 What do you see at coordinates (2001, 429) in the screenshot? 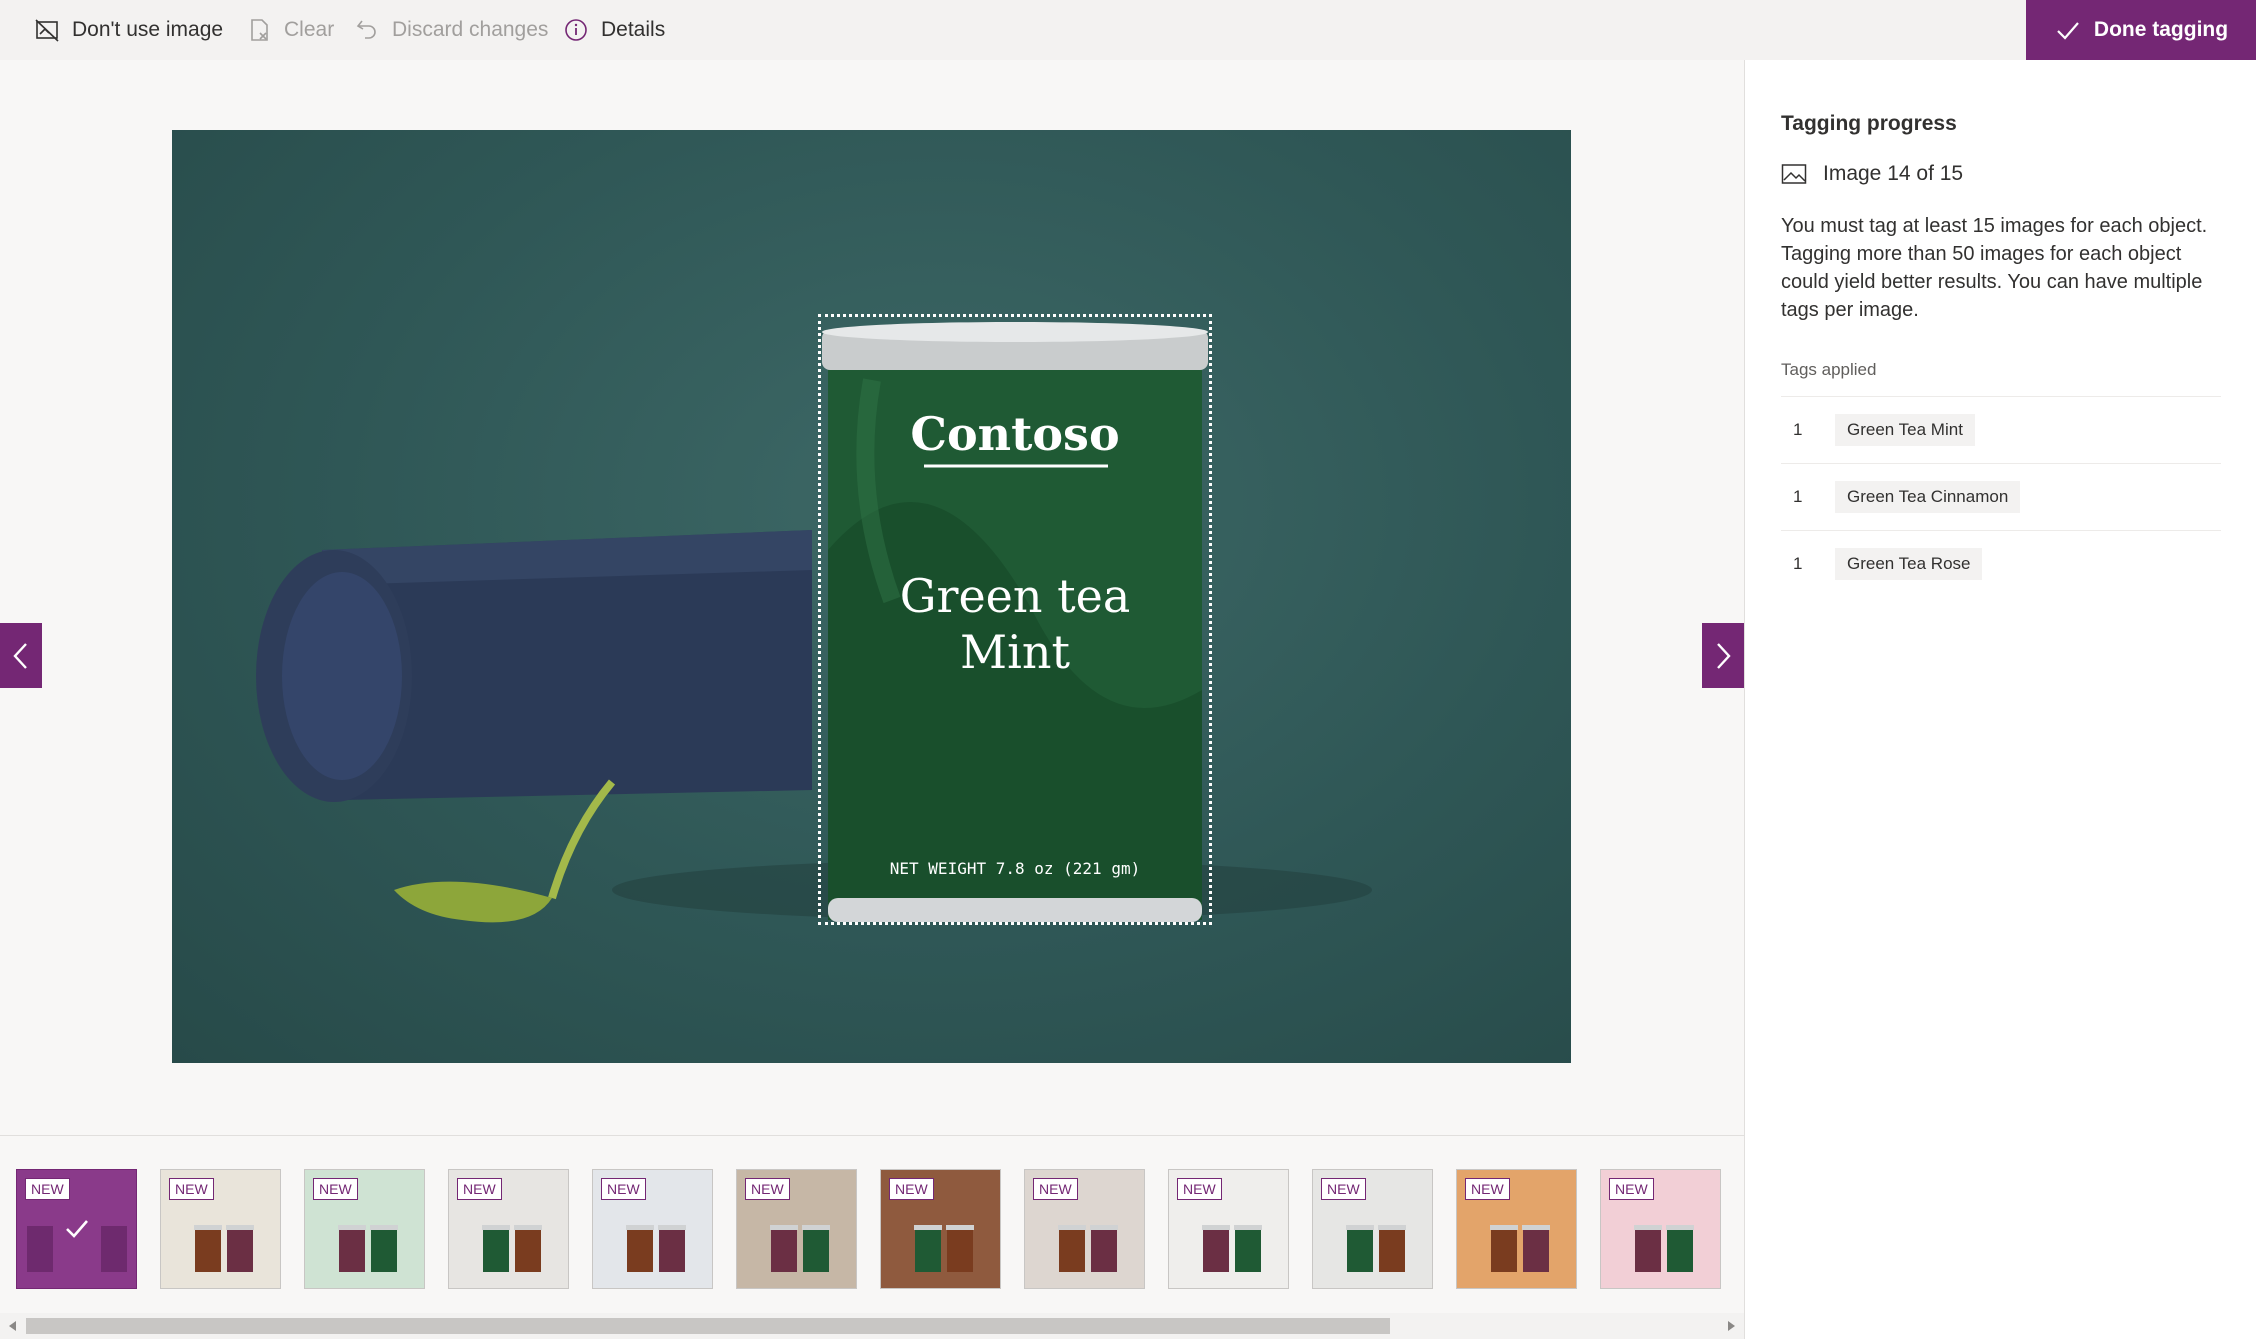
I see `tag-row: 1 Green Tea Mint` at bounding box center [2001, 429].